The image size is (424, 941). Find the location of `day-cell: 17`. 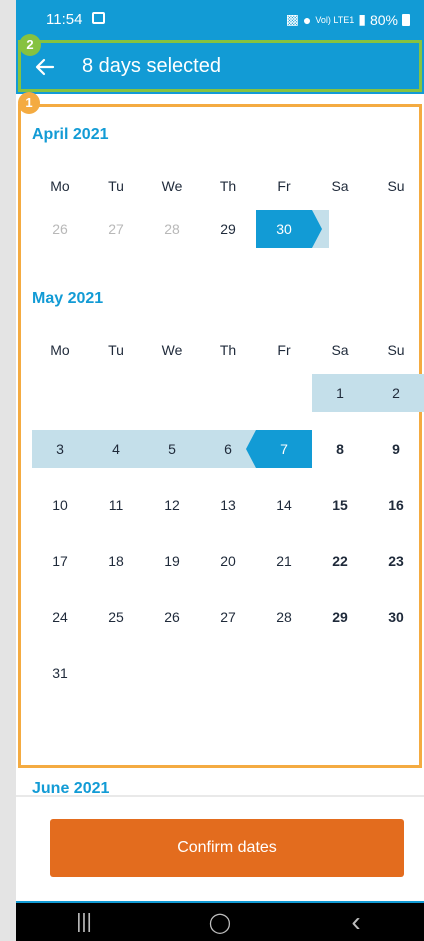

day-cell: 17 is located at coordinates (60, 561).